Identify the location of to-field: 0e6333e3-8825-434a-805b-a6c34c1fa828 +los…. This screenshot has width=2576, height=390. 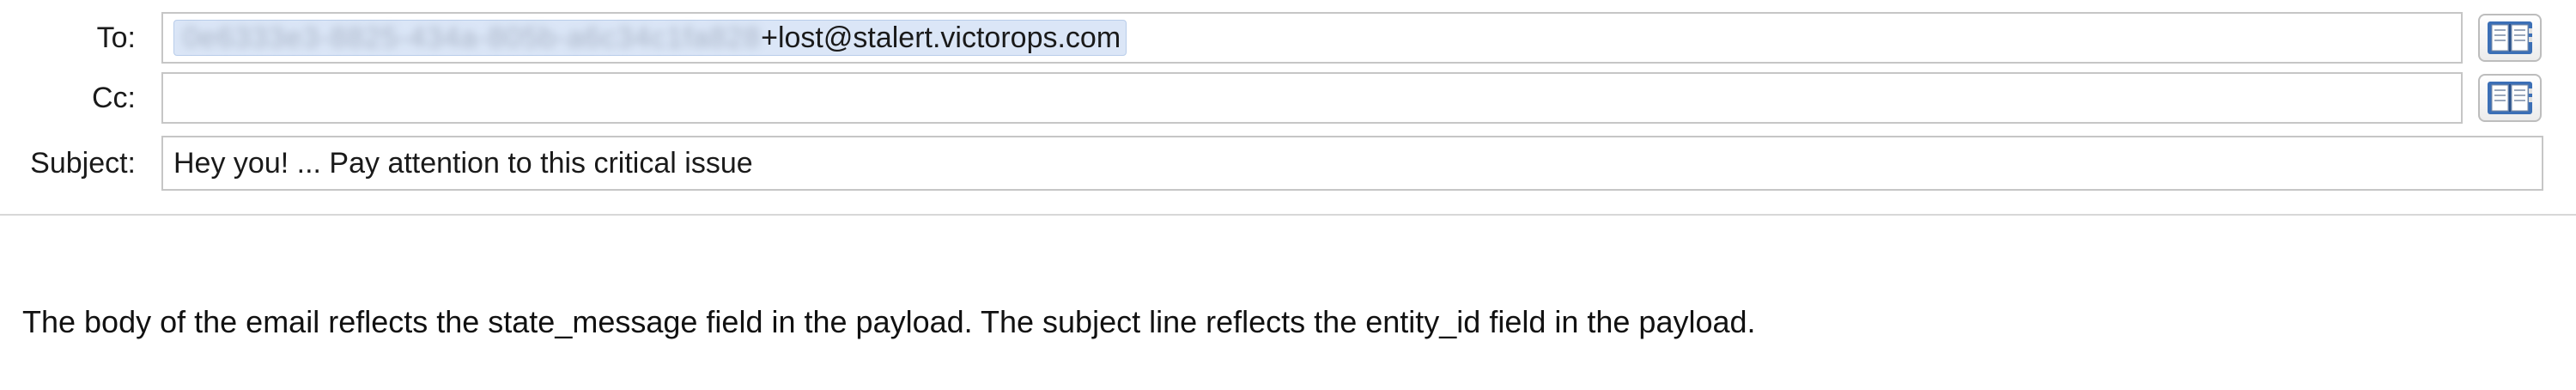
(1312, 38).